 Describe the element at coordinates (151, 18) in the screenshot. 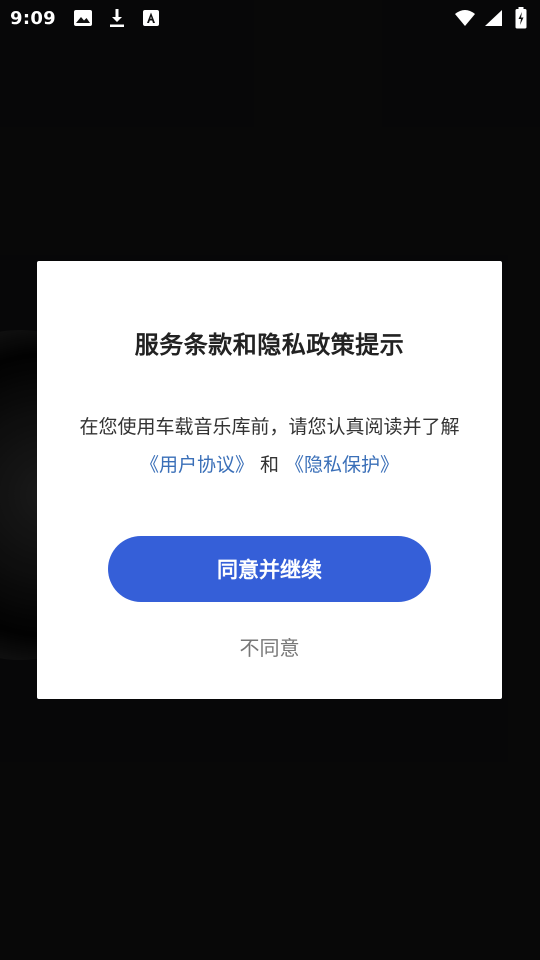

I see `font-a-icon` at that location.